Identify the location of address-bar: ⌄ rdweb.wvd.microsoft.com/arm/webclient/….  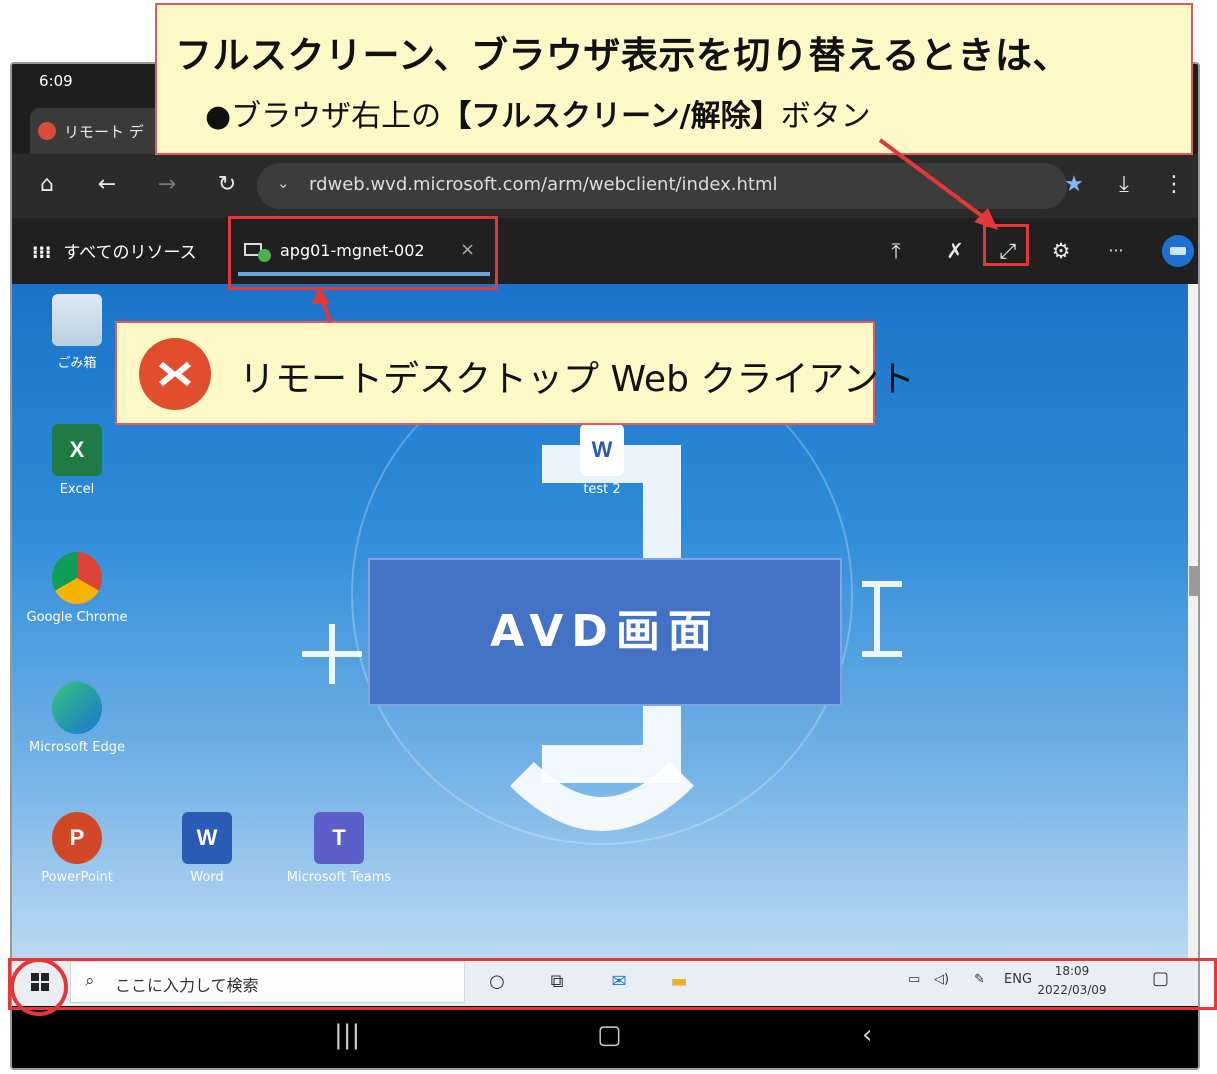
(662, 186).